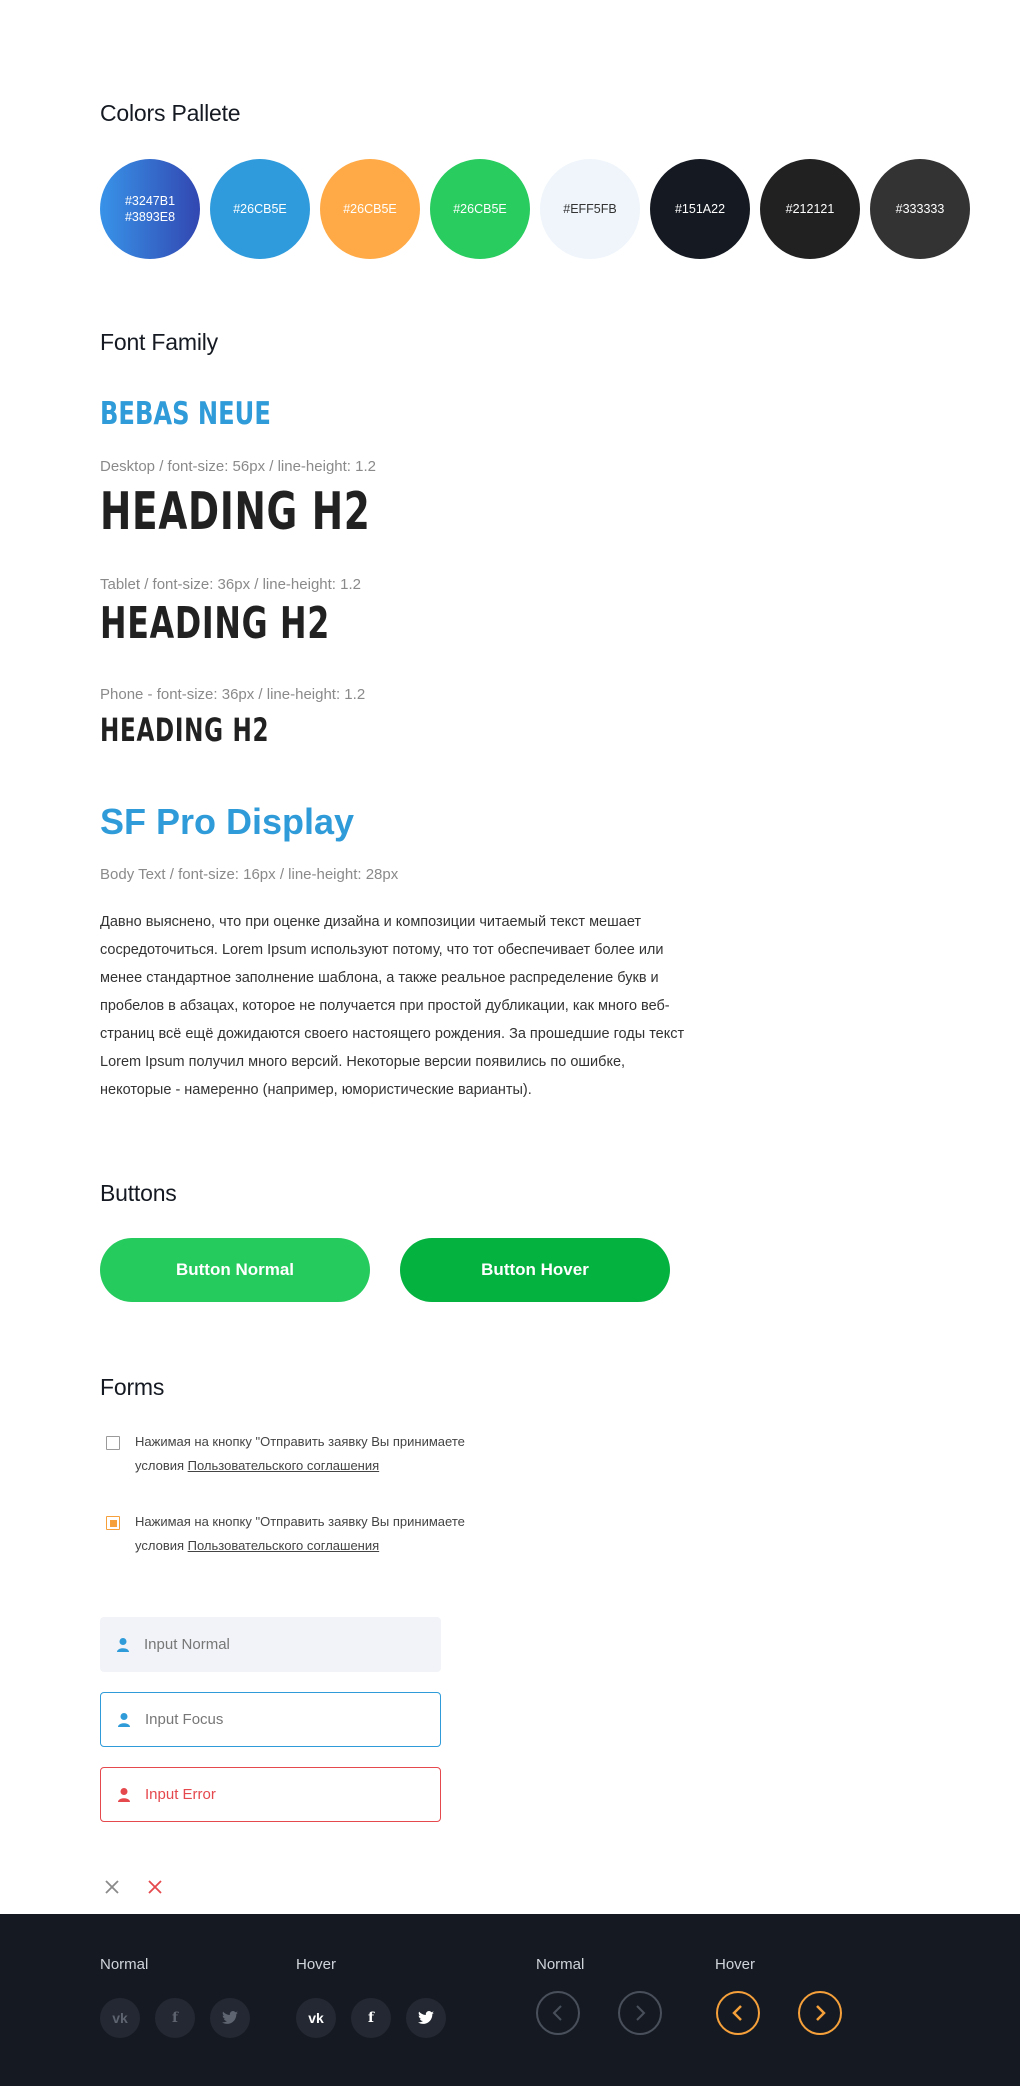 The image size is (1020, 2086). I want to click on heading-phone: HEADING H2, so click(185, 730).